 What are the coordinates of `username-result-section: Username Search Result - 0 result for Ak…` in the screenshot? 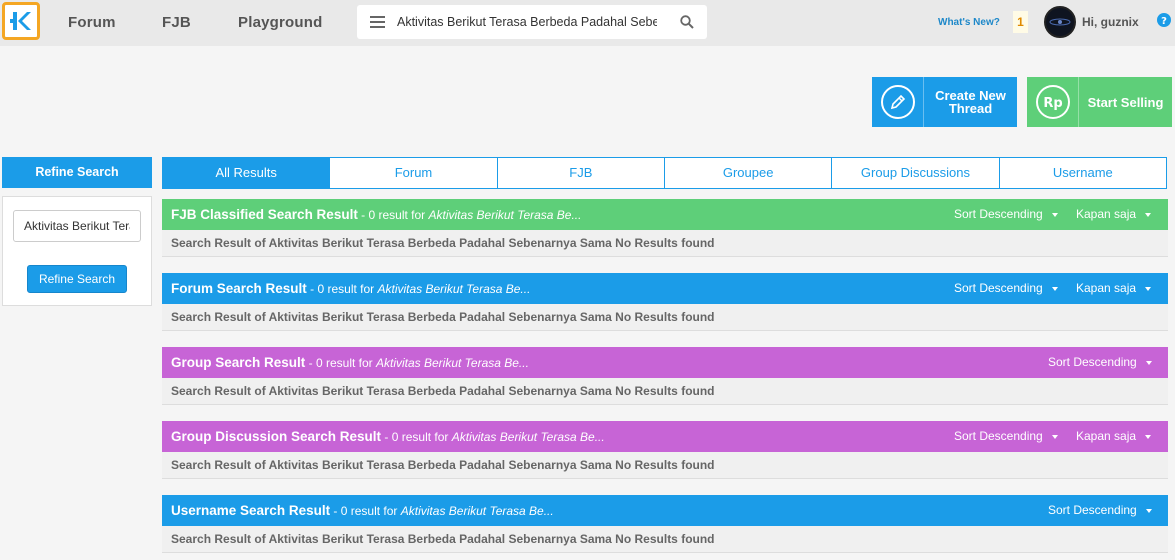 It's located at (665, 524).